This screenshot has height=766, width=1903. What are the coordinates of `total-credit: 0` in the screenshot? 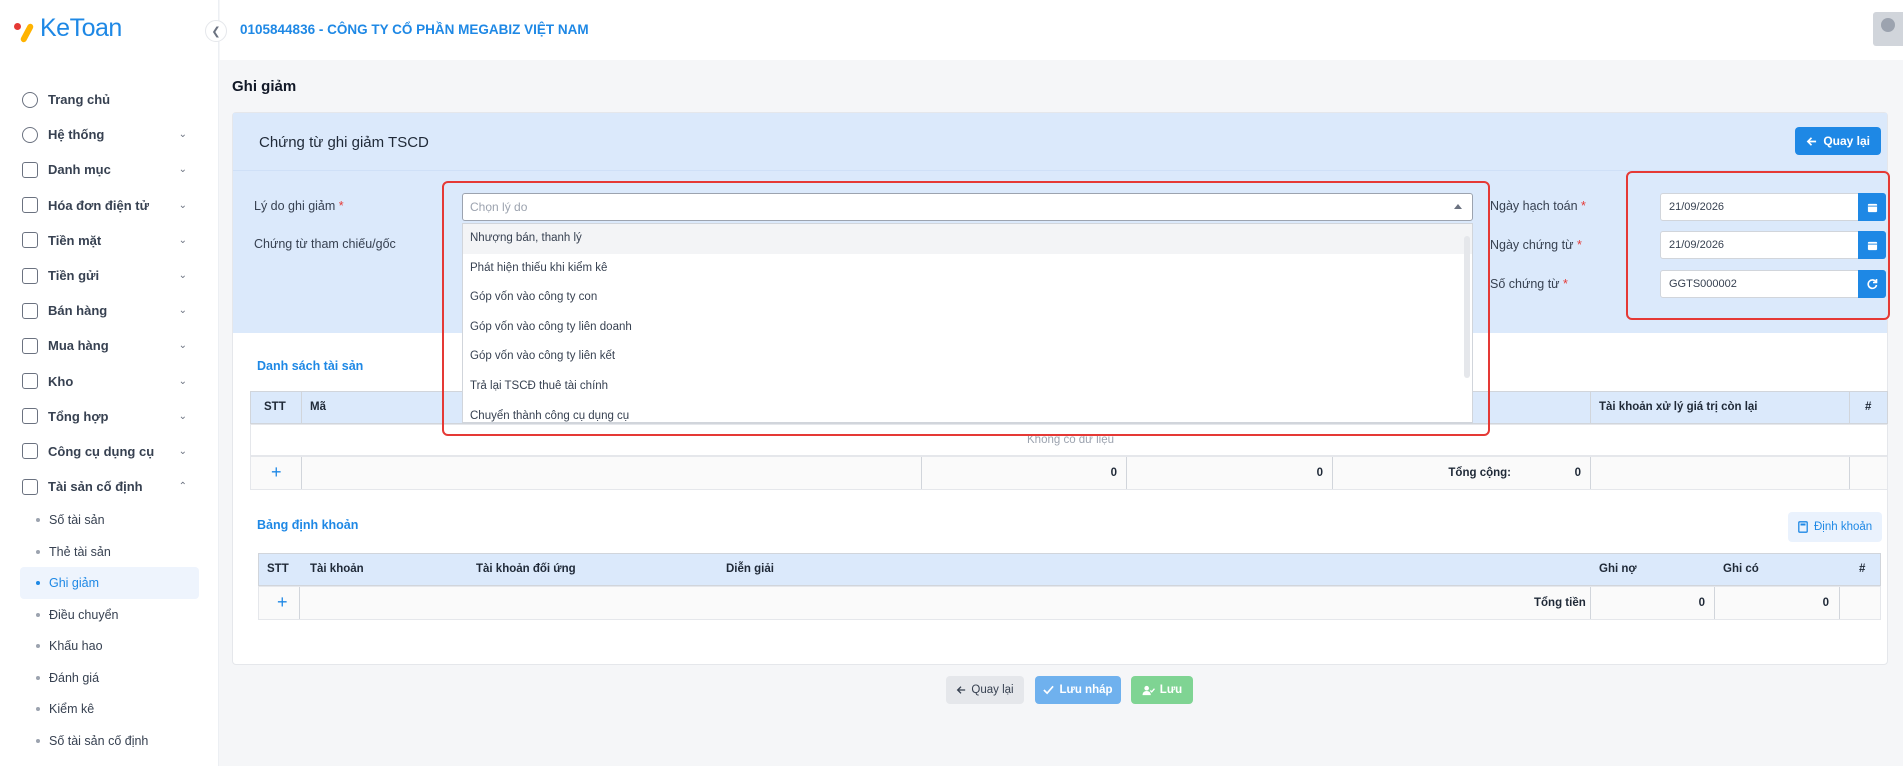 It's located at (1825, 603).